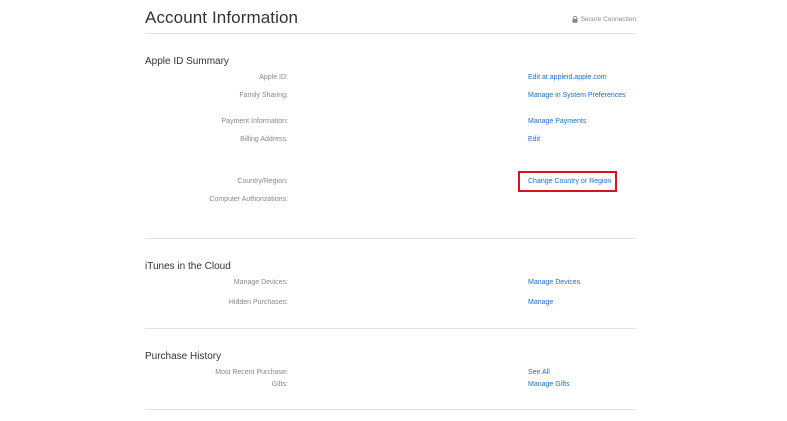 Image resolution: width=787 pixels, height=421 pixels. I want to click on country-region-label: Country/Region:, so click(262, 181).